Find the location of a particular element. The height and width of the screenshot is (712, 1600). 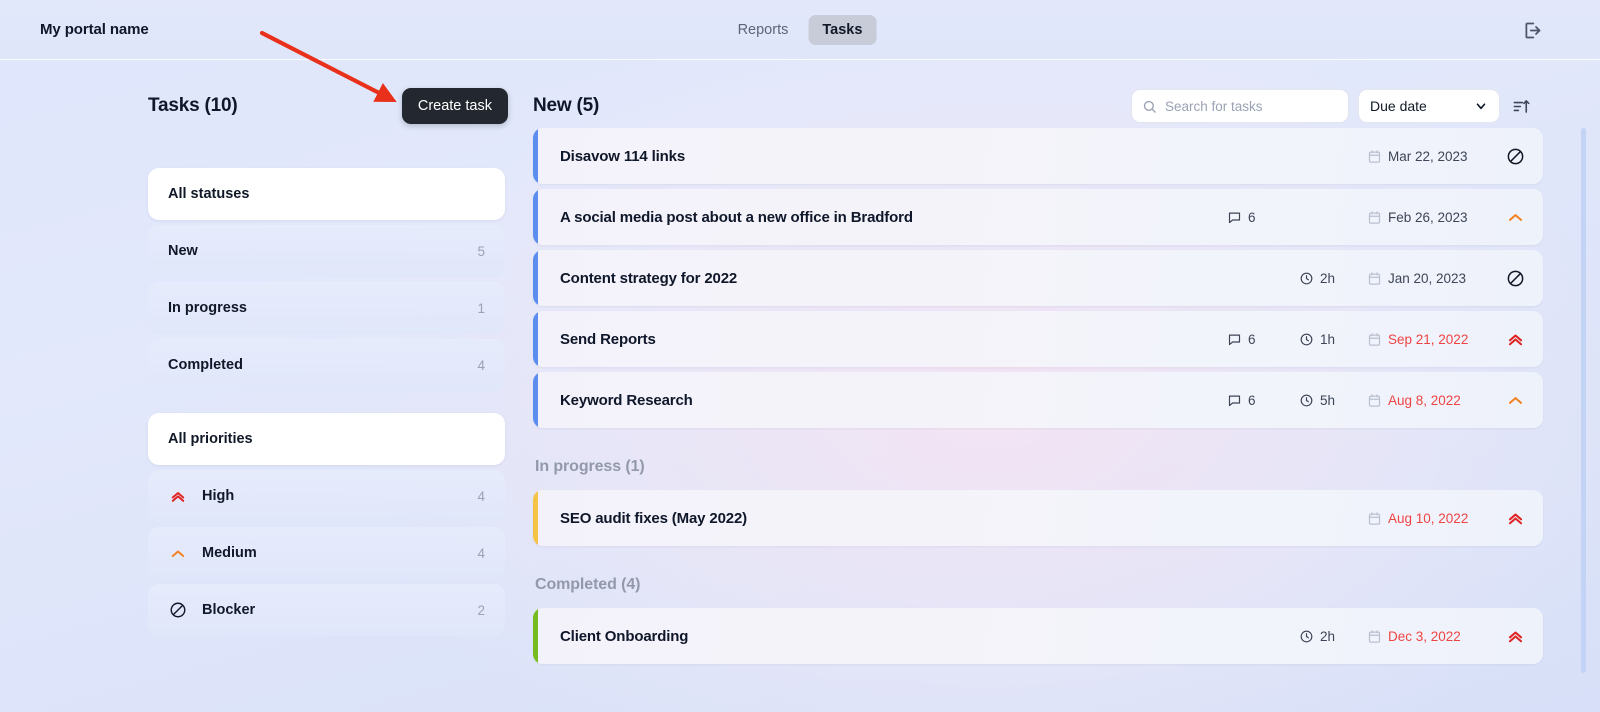

current-group-heading: New (5) is located at coordinates (566, 105).